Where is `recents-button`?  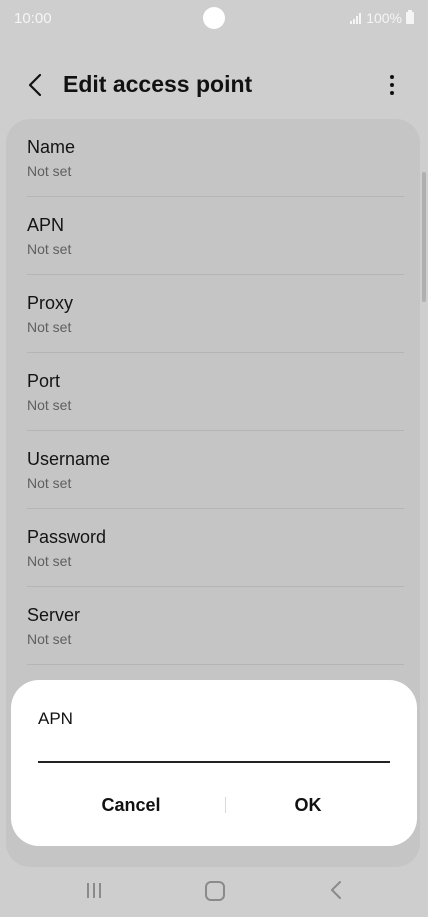
recents-button is located at coordinates (94, 890).